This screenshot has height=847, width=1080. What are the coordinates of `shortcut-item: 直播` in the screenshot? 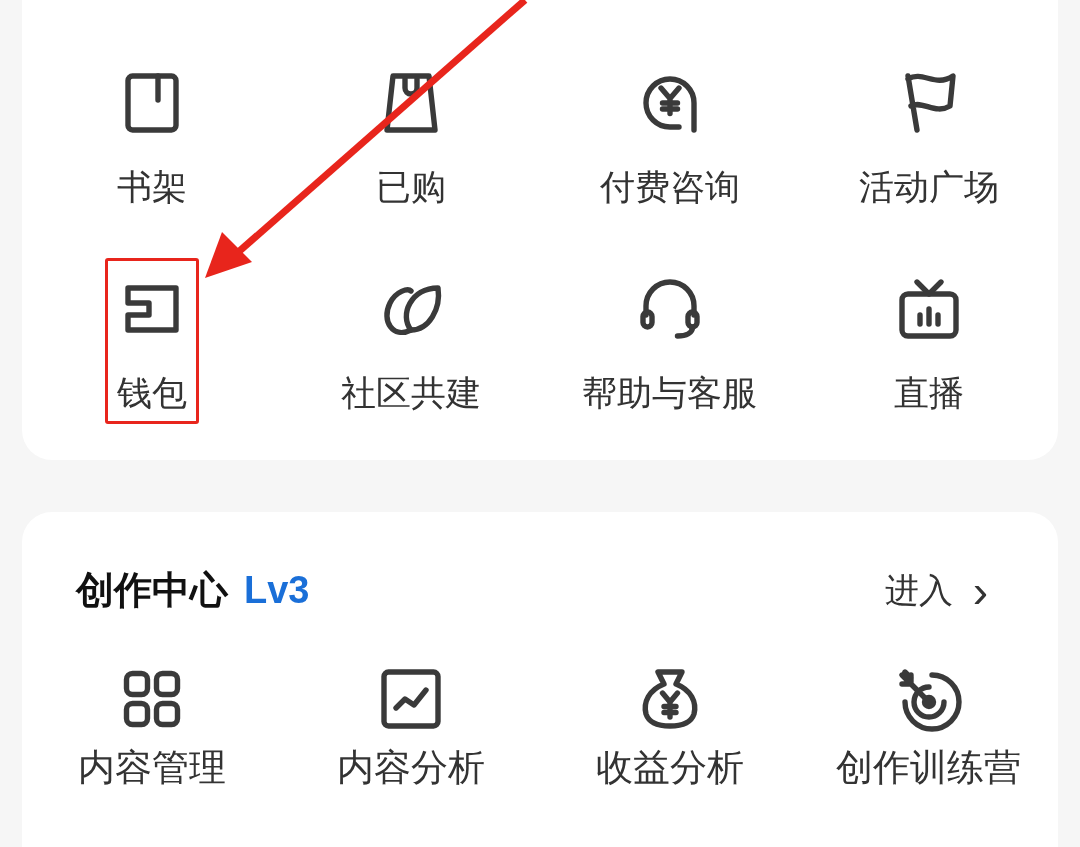 It's located at (928, 341).